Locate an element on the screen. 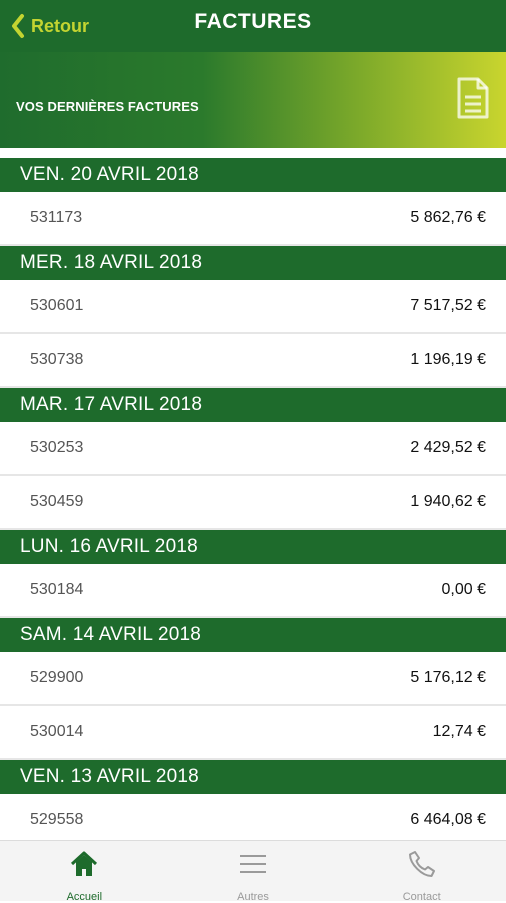 Image resolution: width=506 pixels, height=903 pixels. tab-contact: Contact is located at coordinates (421, 872).